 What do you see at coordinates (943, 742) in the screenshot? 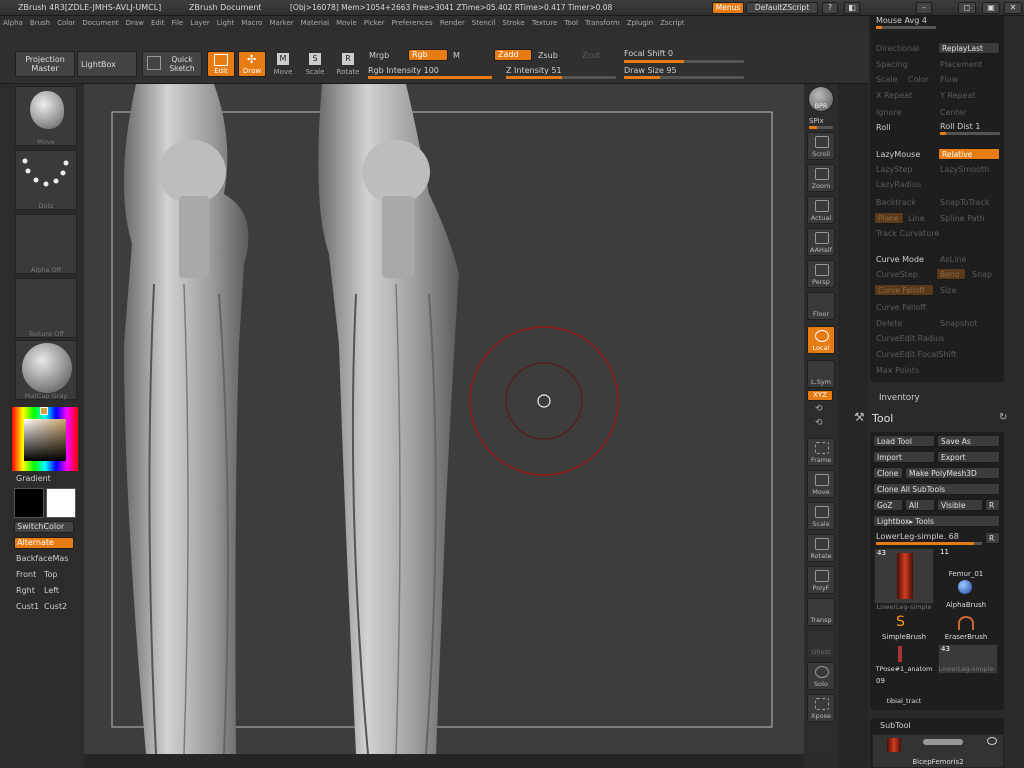
I see `subtool-visibility-icon` at bounding box center [943, 742].